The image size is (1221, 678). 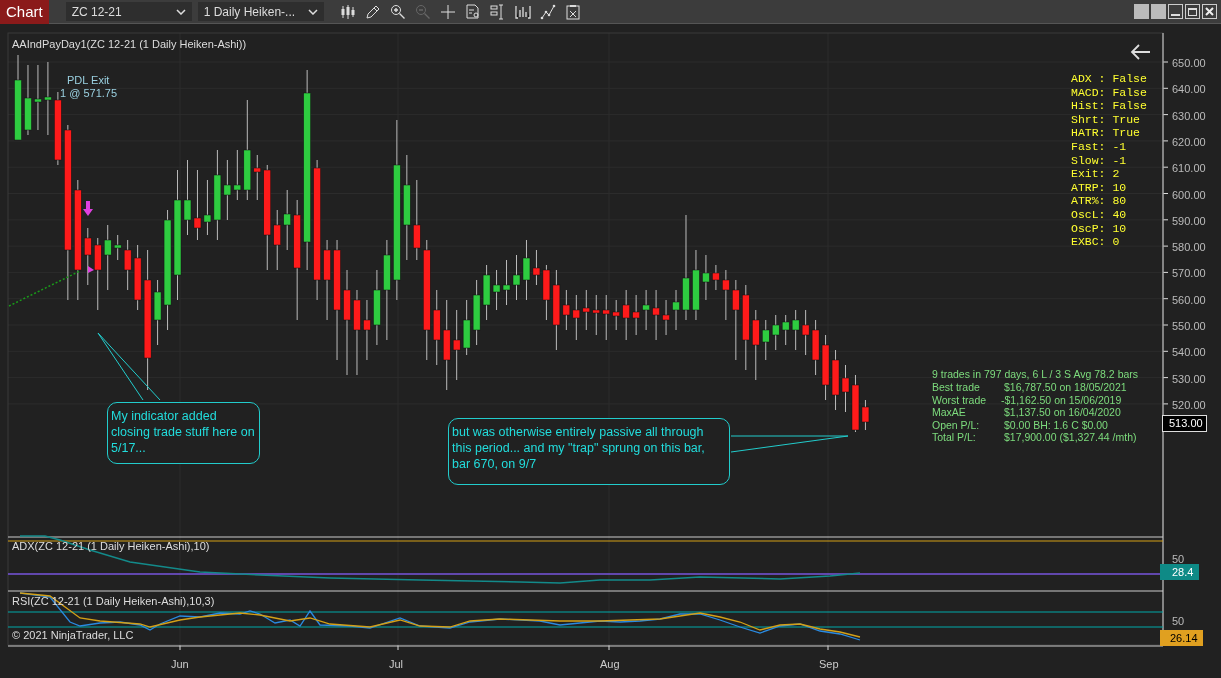 What do you see at coordinates (1189, 274) in the screenshot?
I see `price-axis-label: 570.00` at bounding box center [1189, 274].